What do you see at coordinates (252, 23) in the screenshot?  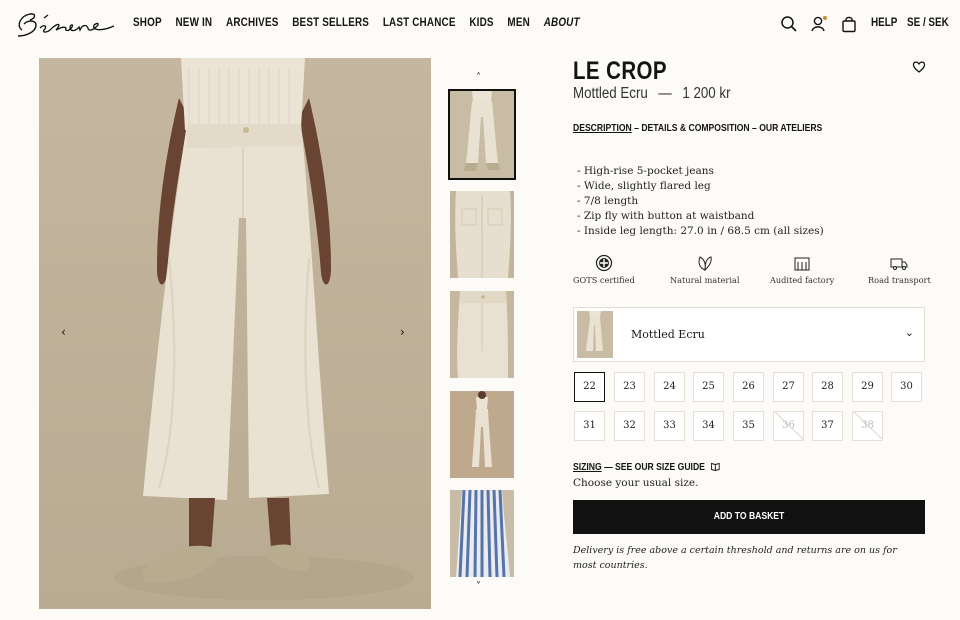 I see `nav-archives: ARCHIVES` at bounding box center [252, 23].